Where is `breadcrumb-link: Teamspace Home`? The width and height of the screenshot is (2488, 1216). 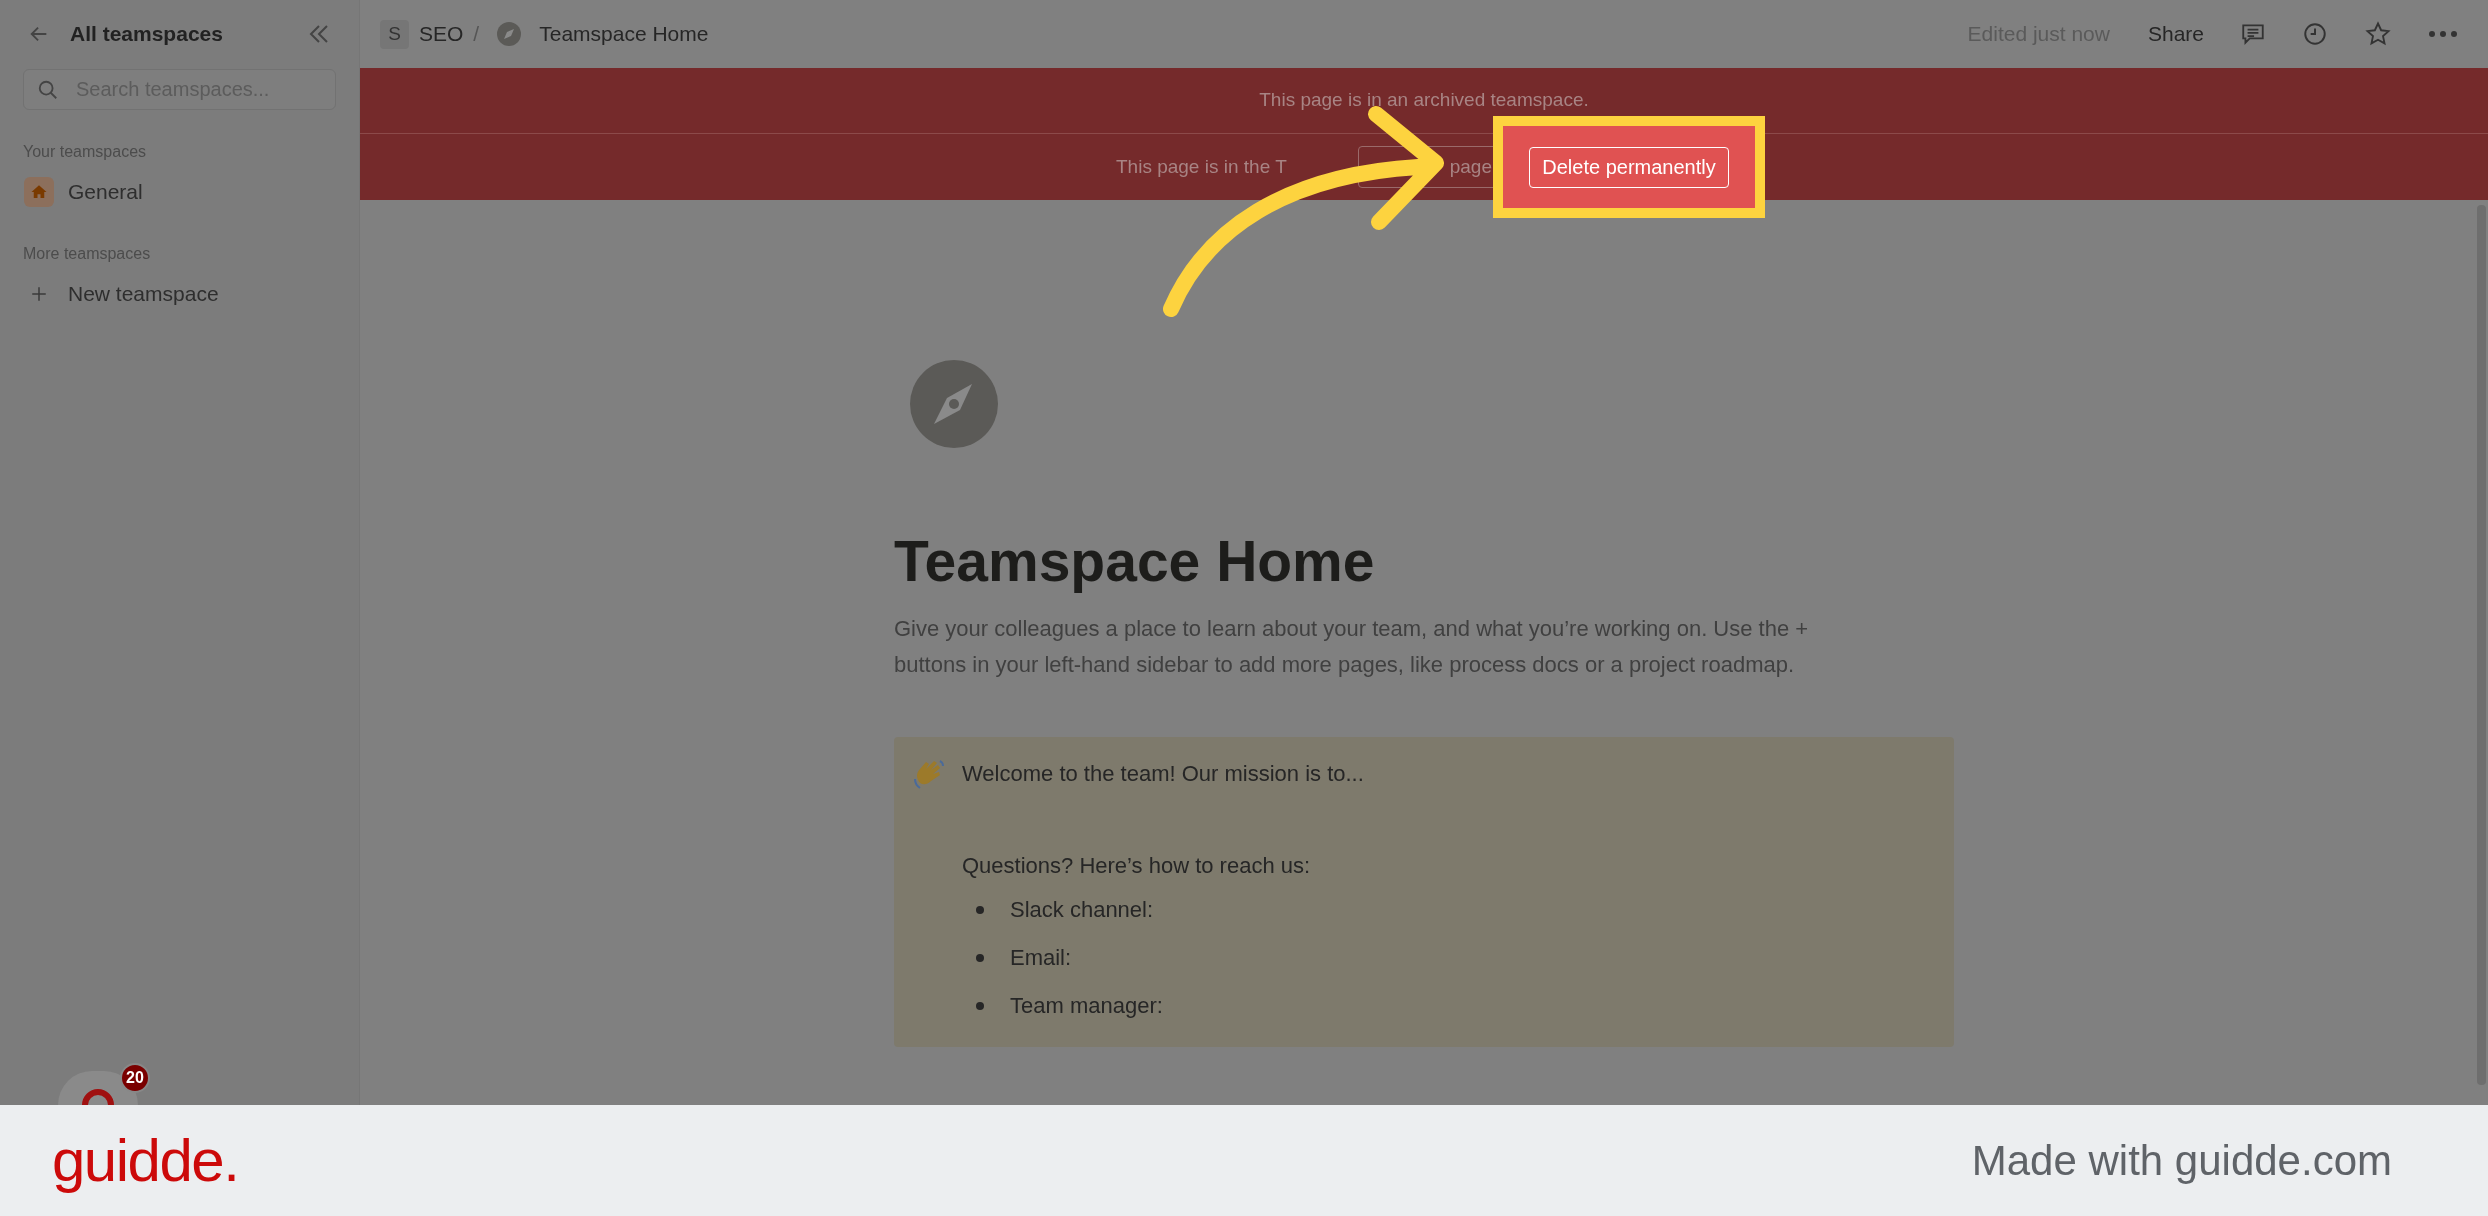 breadcrumb-link: Teamspace Home is located at coordinates (624, 34).